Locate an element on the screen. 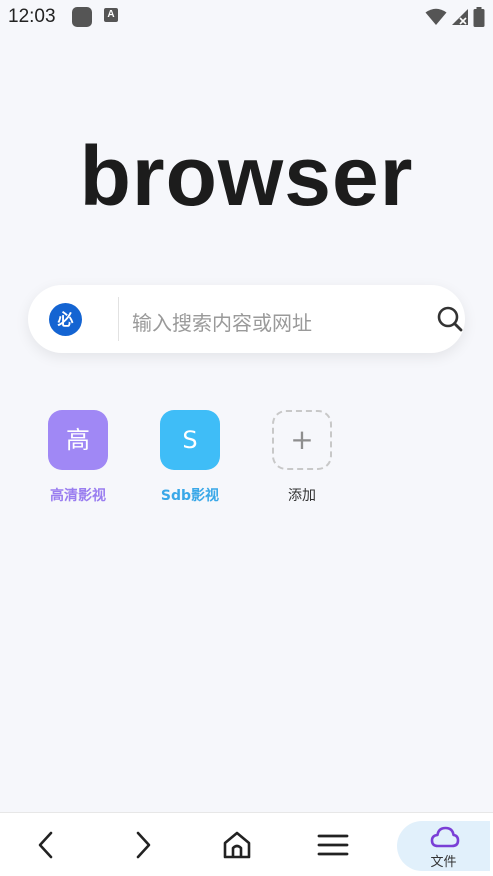 Image resolution: width=493 pixels, height=876 pixels. menu-button is located at coordinates (333, 845).